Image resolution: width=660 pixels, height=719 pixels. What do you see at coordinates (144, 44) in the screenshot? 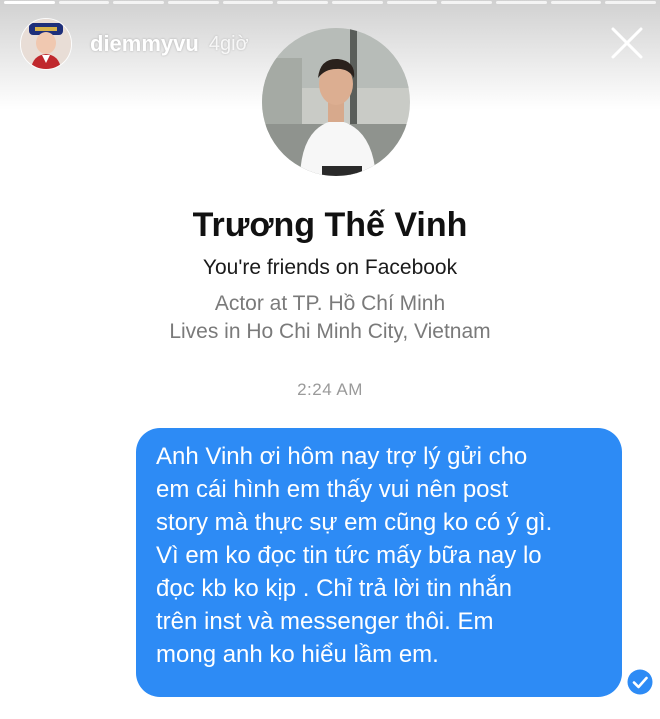
I see `story-username: diemmyvu` at bounding box center [144, 44].